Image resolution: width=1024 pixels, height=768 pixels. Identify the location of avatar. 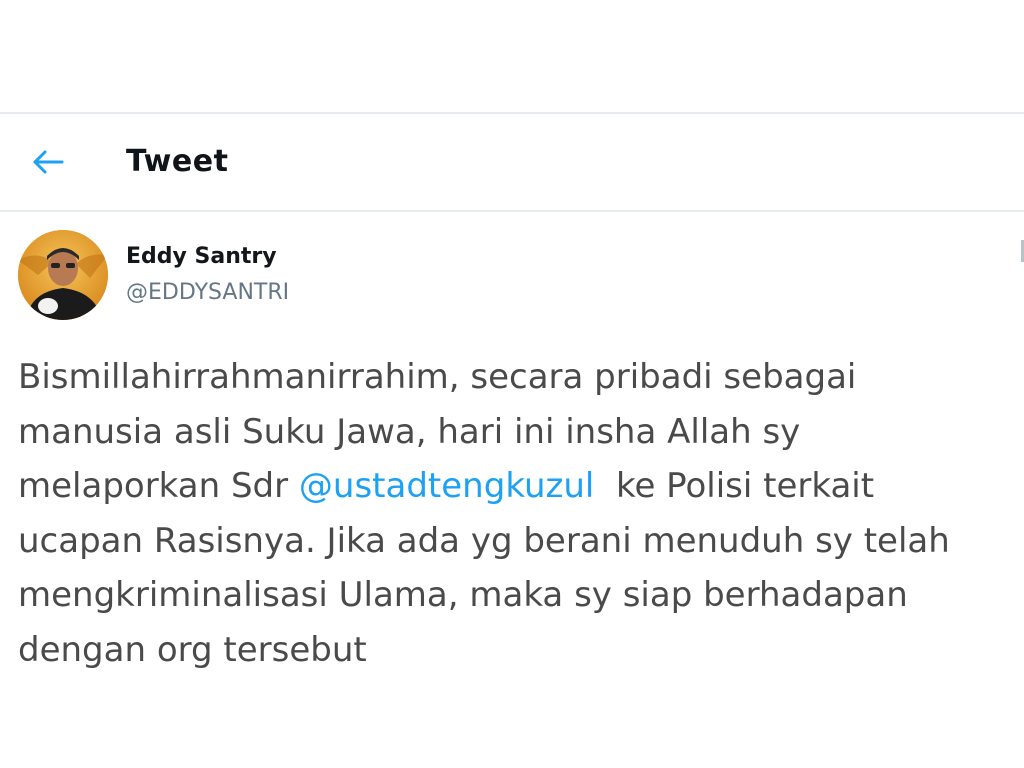
(63, 275).